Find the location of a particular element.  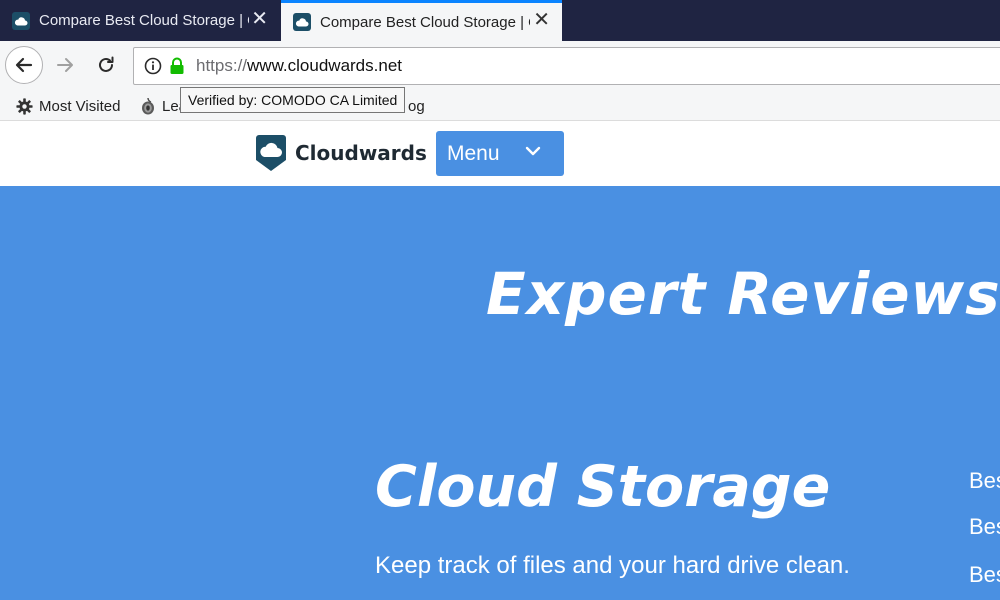

arrow-right-icon is located at coordinates (65, 65).